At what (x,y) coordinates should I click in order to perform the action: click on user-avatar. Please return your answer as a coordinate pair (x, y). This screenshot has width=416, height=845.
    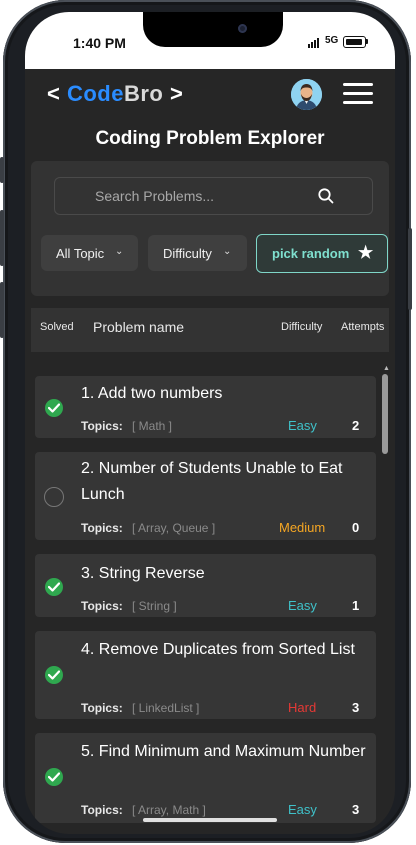
    Looking at the image, I should click on (306, 94).